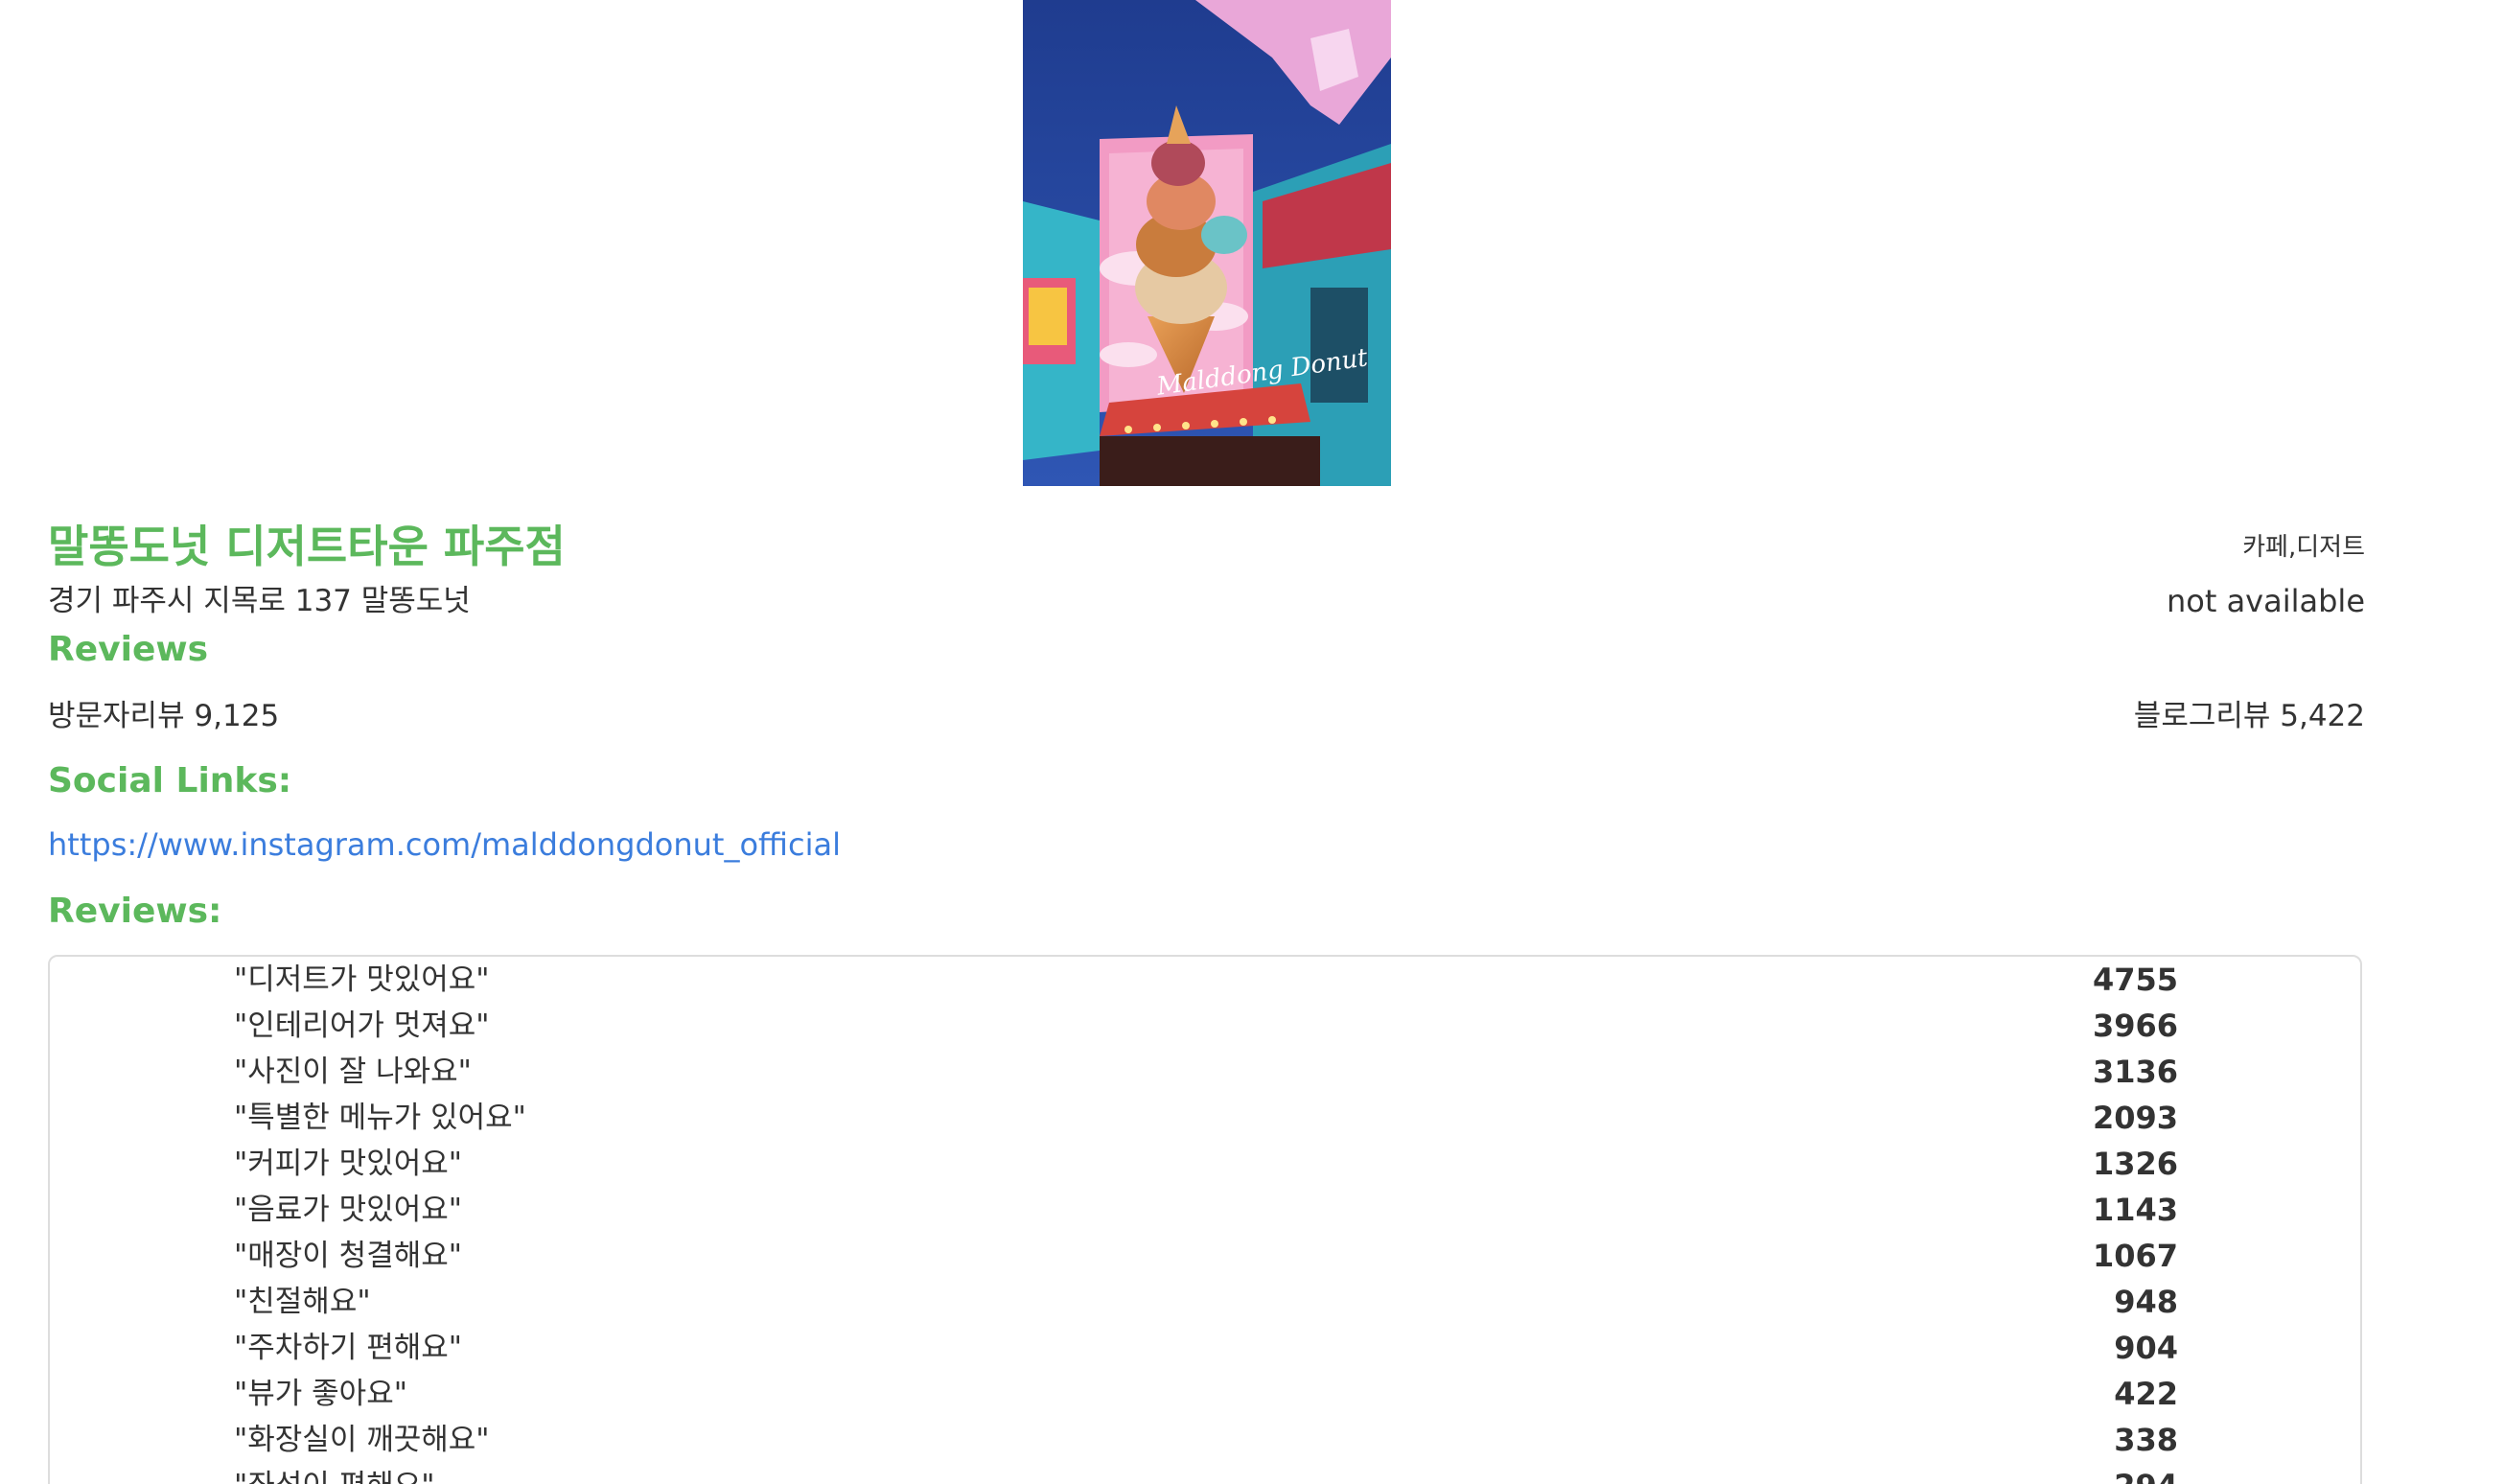 The height and width of the screenshot is (1484, 2504). What do you see at coordinates (348, 1164) in the screenshot?
I see `keyword-label: "커피가 맛있어요"` at bounding box center [348, 1164].